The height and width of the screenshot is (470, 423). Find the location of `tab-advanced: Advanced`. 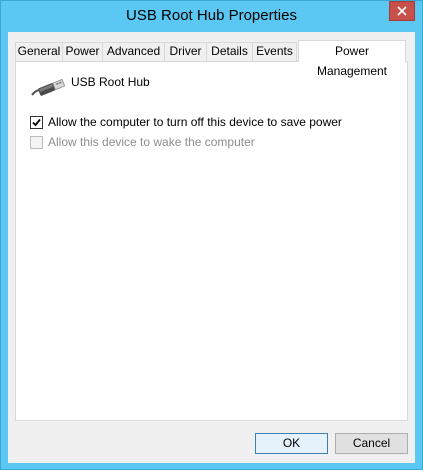

tab-advanced: Advanced is located at coordinates (133, 51).